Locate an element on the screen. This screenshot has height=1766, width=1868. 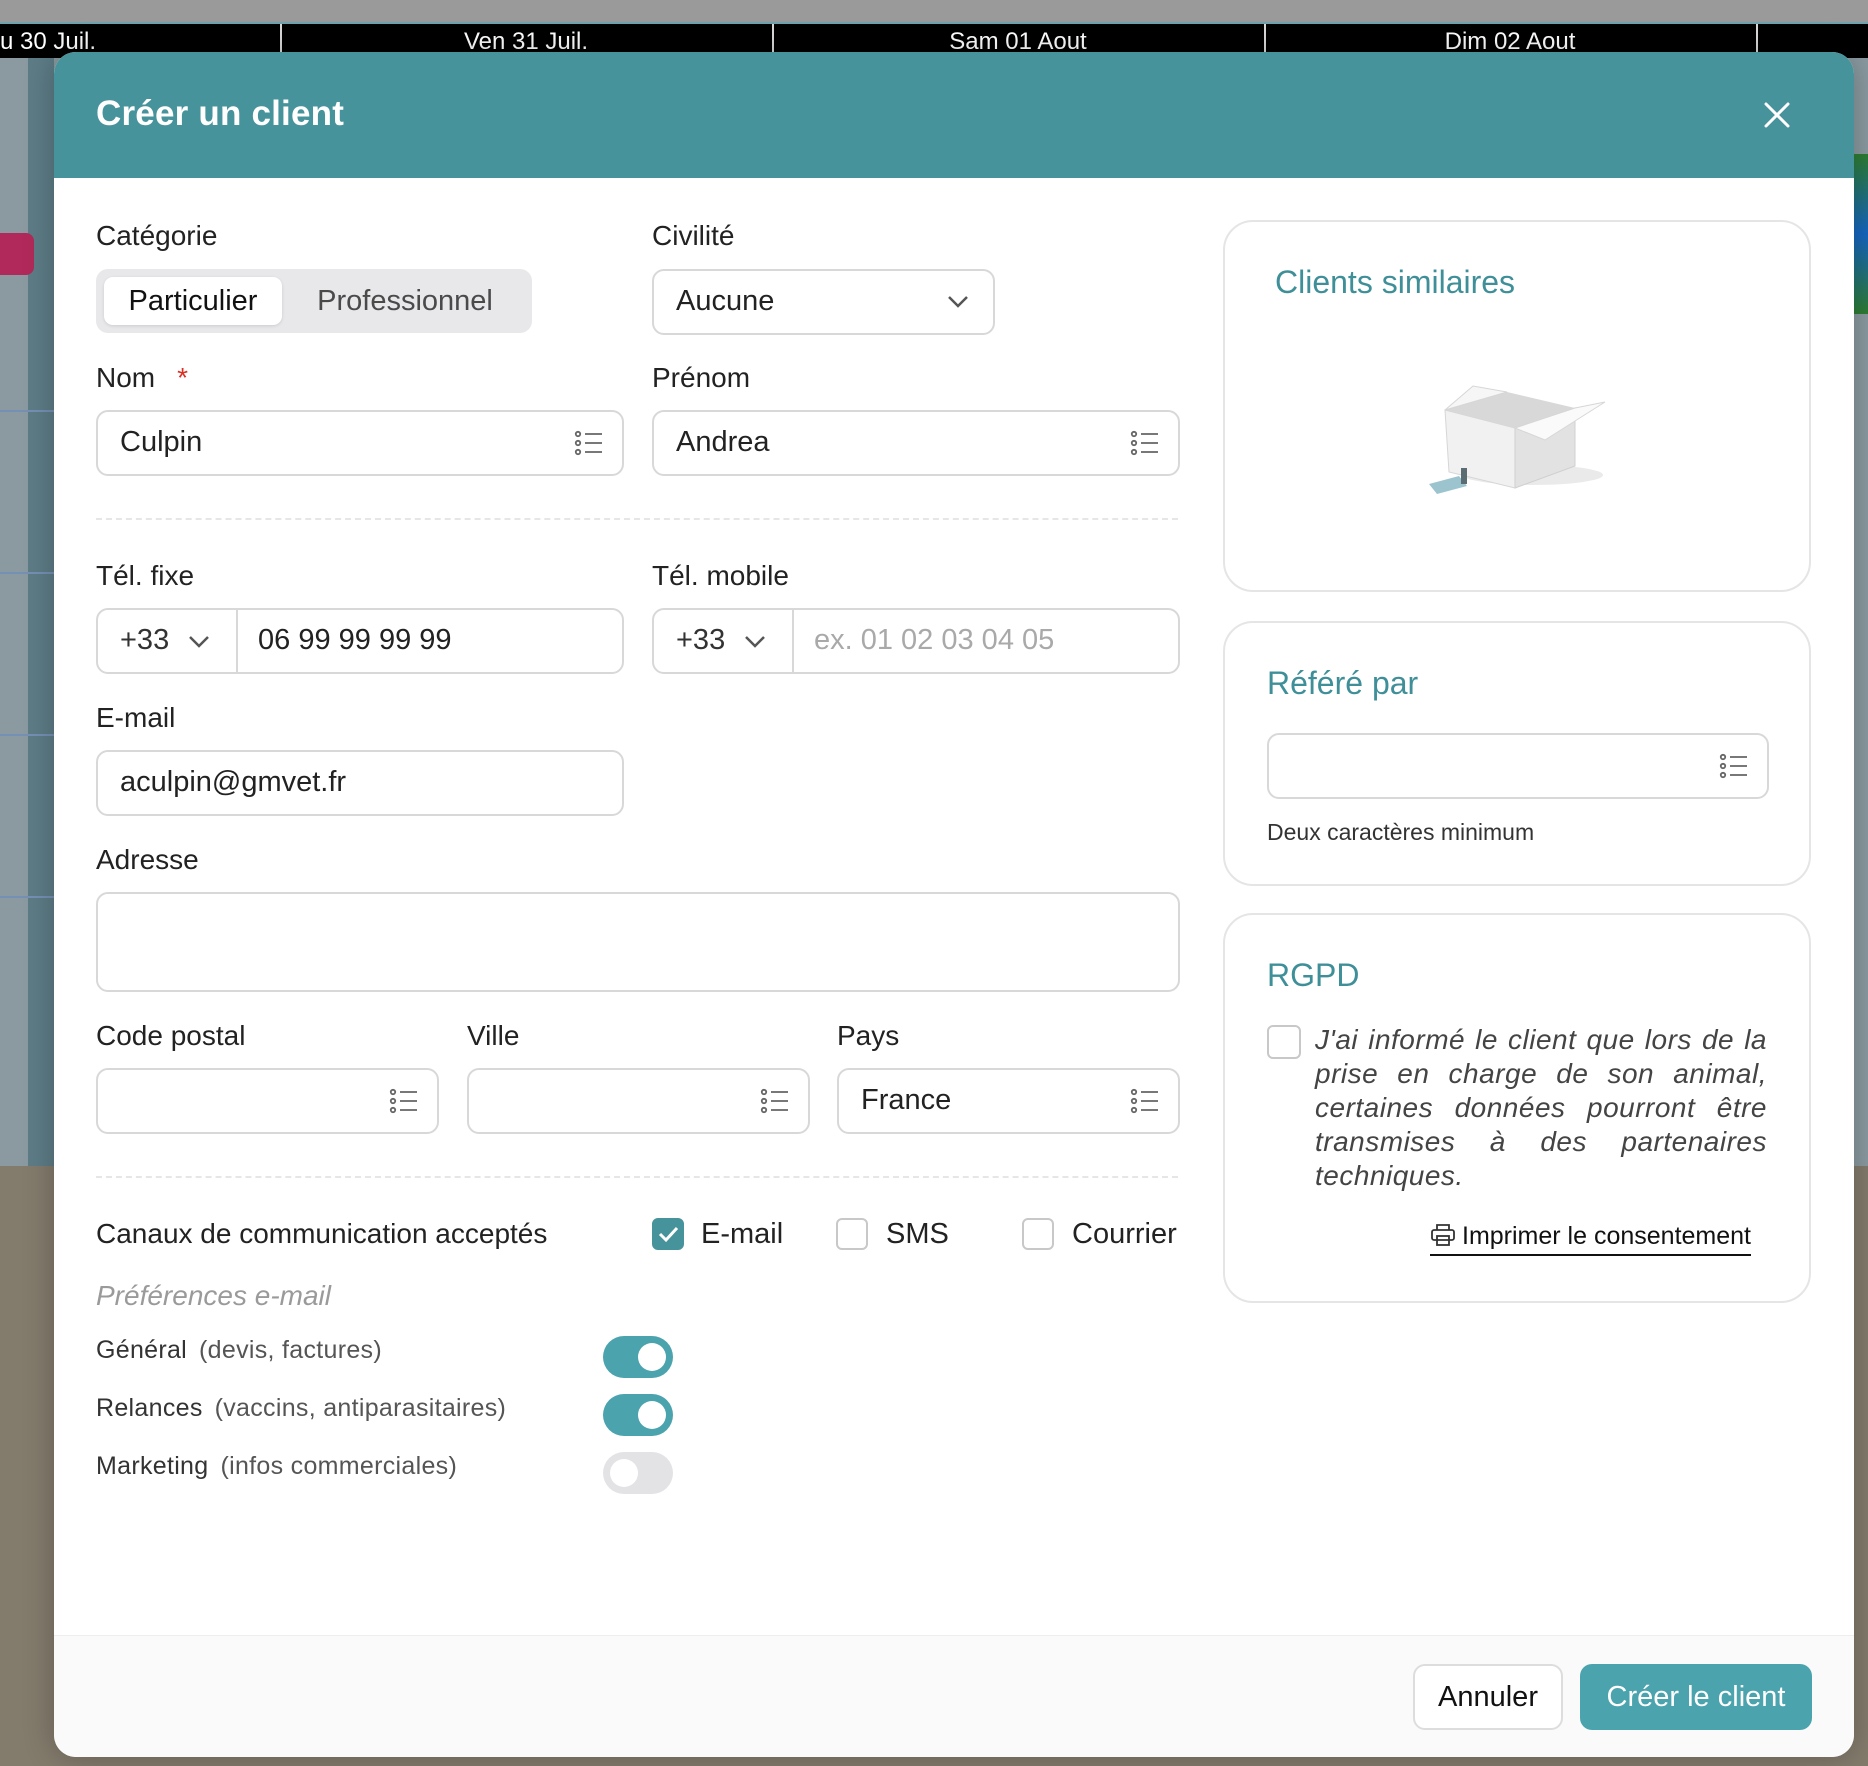
email-label: E-mail is located at coordinates (136, 717).